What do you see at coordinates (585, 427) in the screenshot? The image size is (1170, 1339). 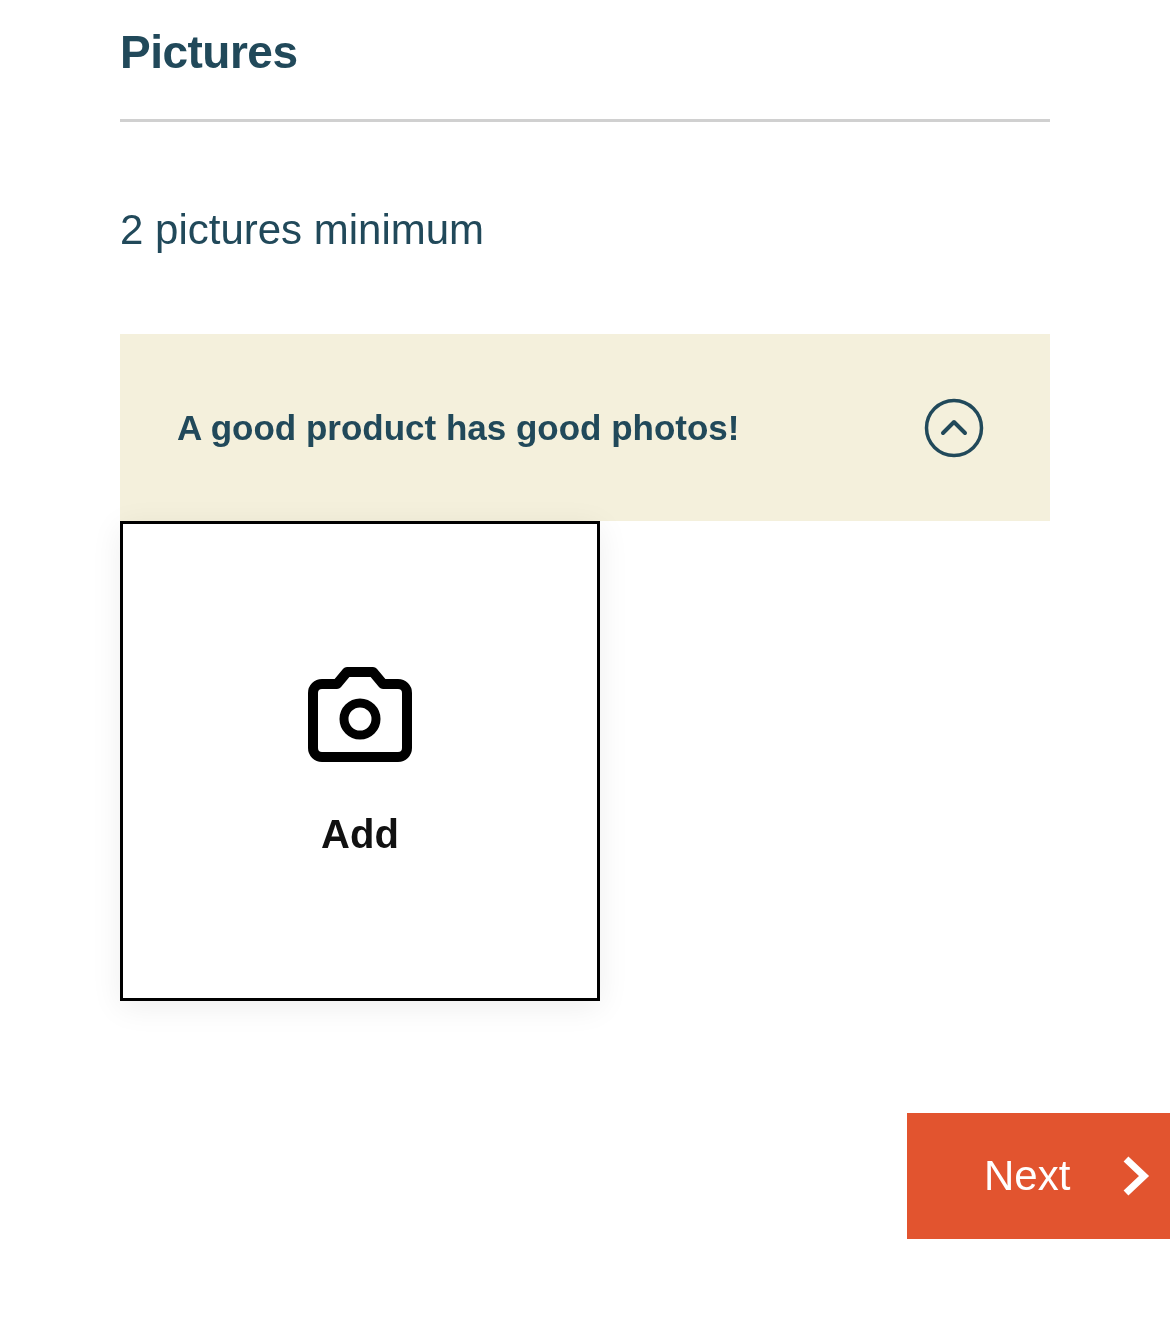 I see `tip-accordion-header: A good product has good photos!` at bounding box center [585, 427].